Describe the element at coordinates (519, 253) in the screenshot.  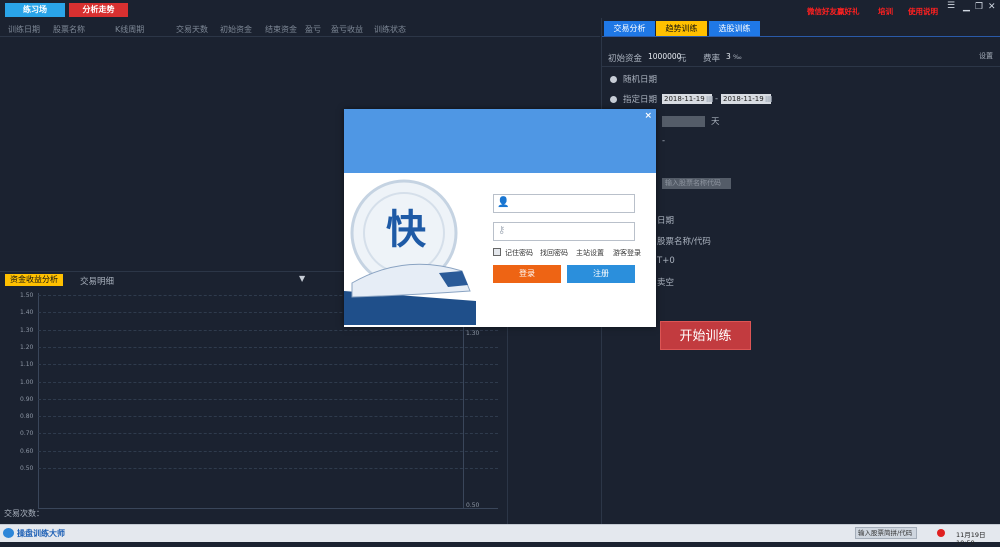
I see `remember-password-label: 记住密码` at that location.